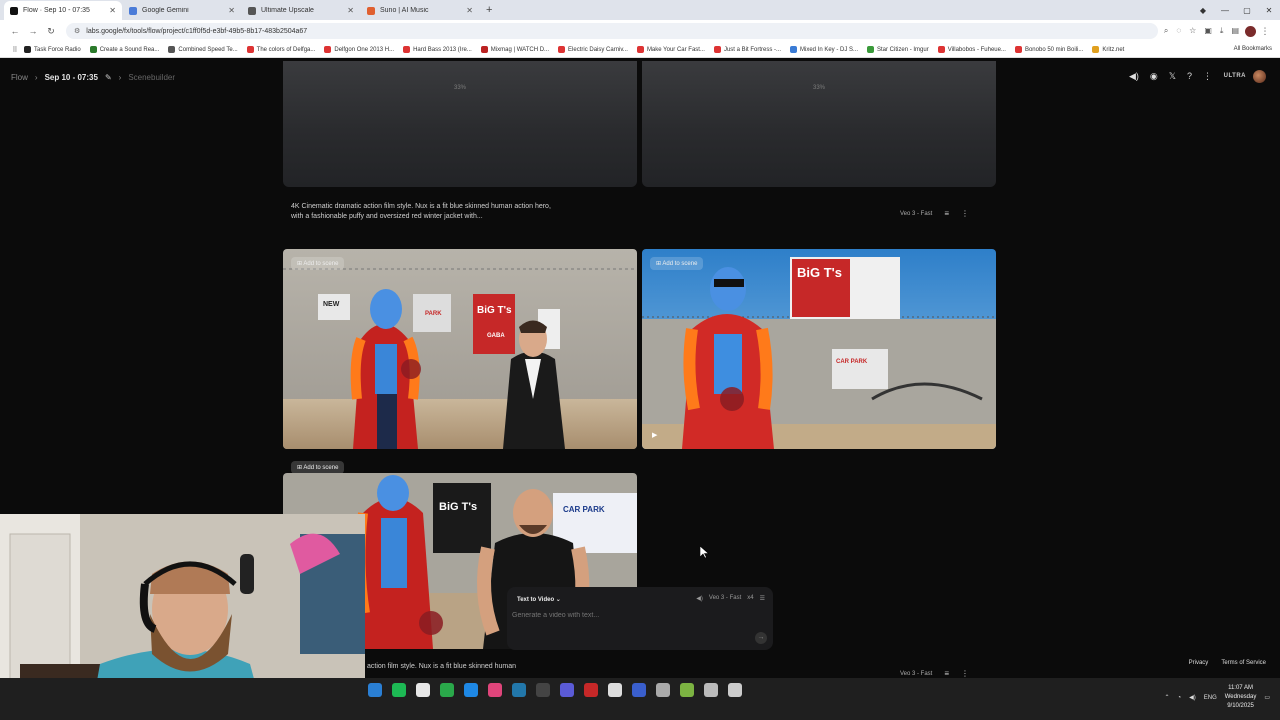 The image size is (1280, 720). Describe the element at coordinates (762, 598) in the screenshot. I see `settings-icon: ☰` at that location.